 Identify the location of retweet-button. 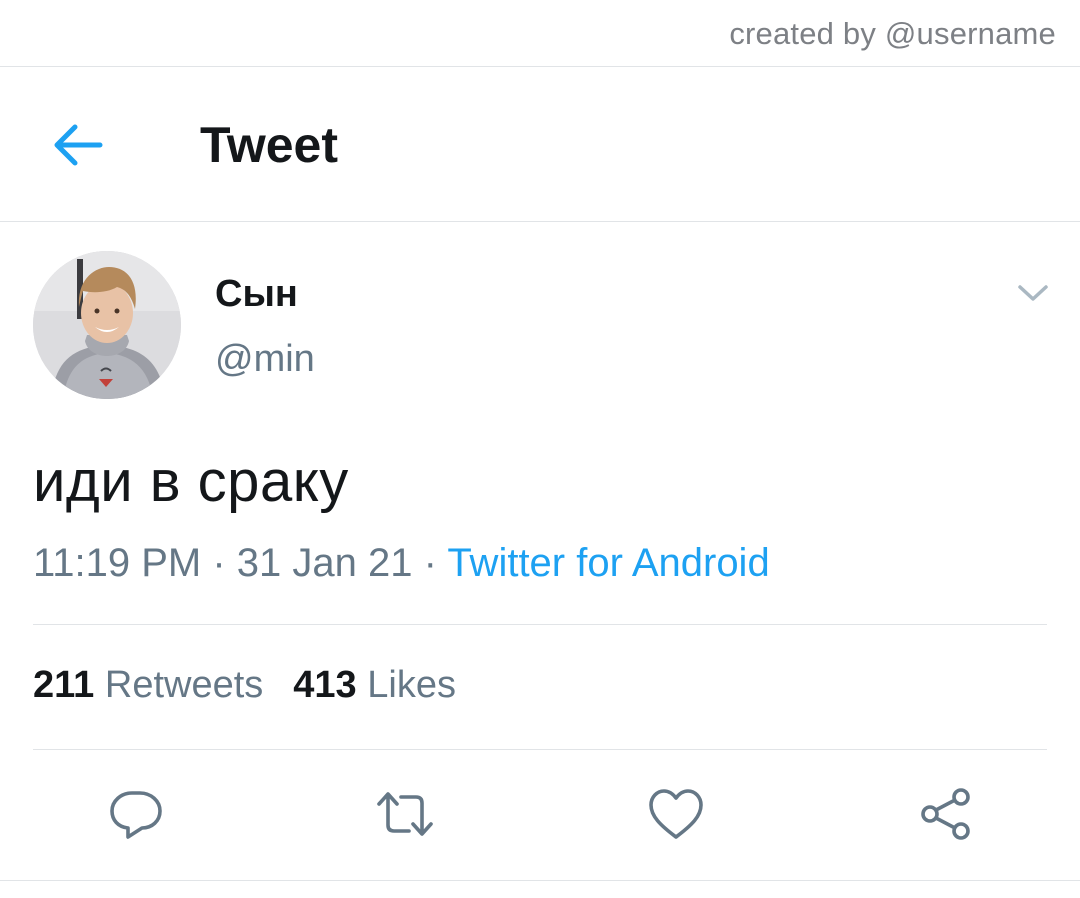
(405, 814).